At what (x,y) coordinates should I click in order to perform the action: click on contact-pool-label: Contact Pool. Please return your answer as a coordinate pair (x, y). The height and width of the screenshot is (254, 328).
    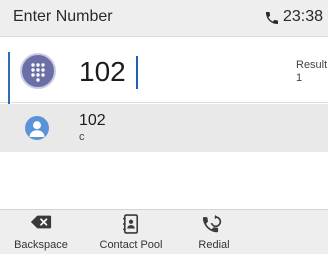
    Looking at the image, I should click on (131, 245).